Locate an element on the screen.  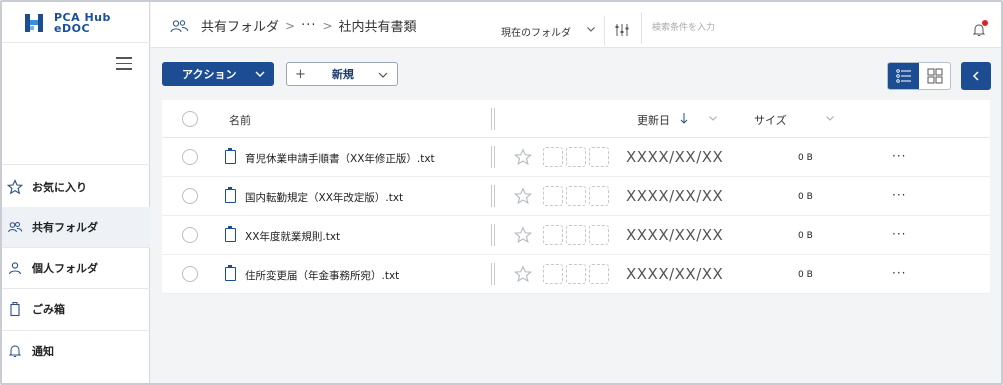
table-header: 名前 更新日 サイズ is located at coordinates (576, 119).